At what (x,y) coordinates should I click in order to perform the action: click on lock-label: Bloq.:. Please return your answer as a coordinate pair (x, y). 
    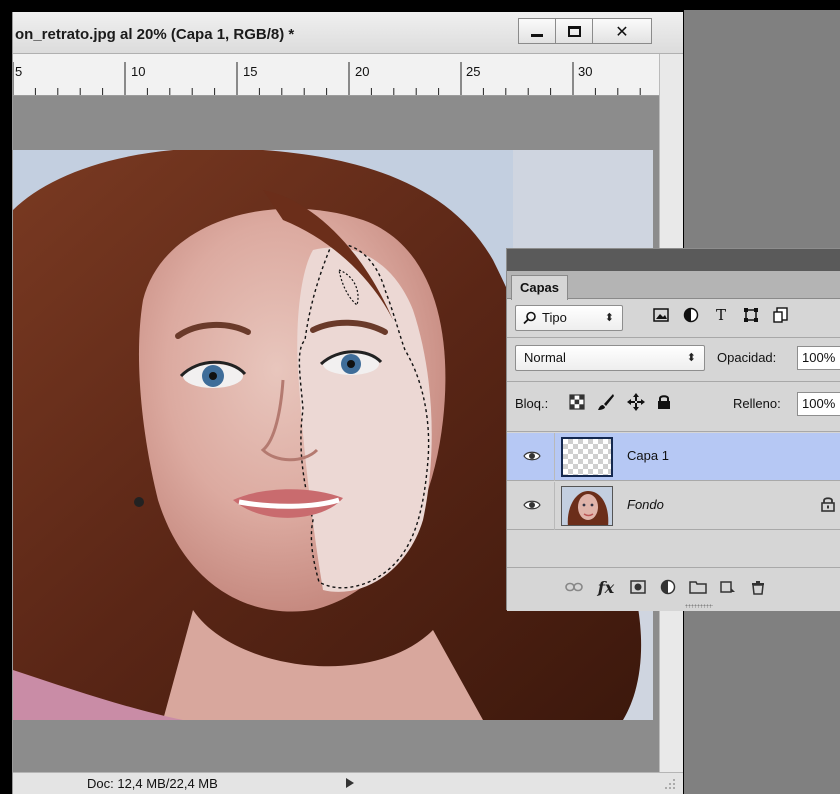
    Looking at the image, I should click on (532, 403).